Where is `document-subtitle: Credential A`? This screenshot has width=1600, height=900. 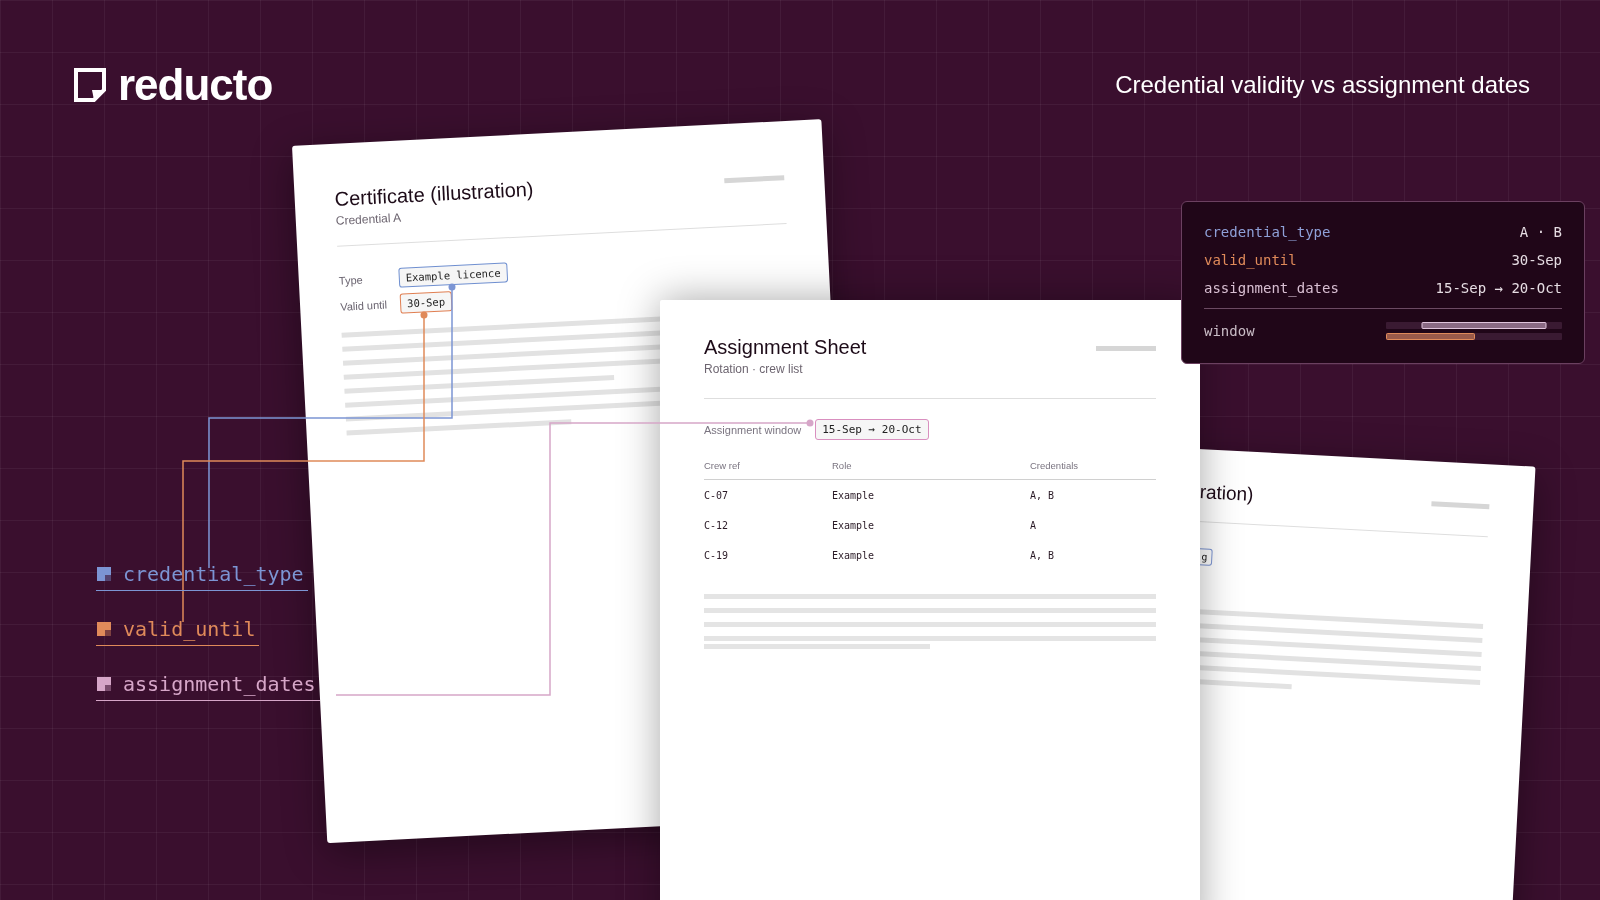 document-subtitle: Credential A is located at coordinates (369, 218).